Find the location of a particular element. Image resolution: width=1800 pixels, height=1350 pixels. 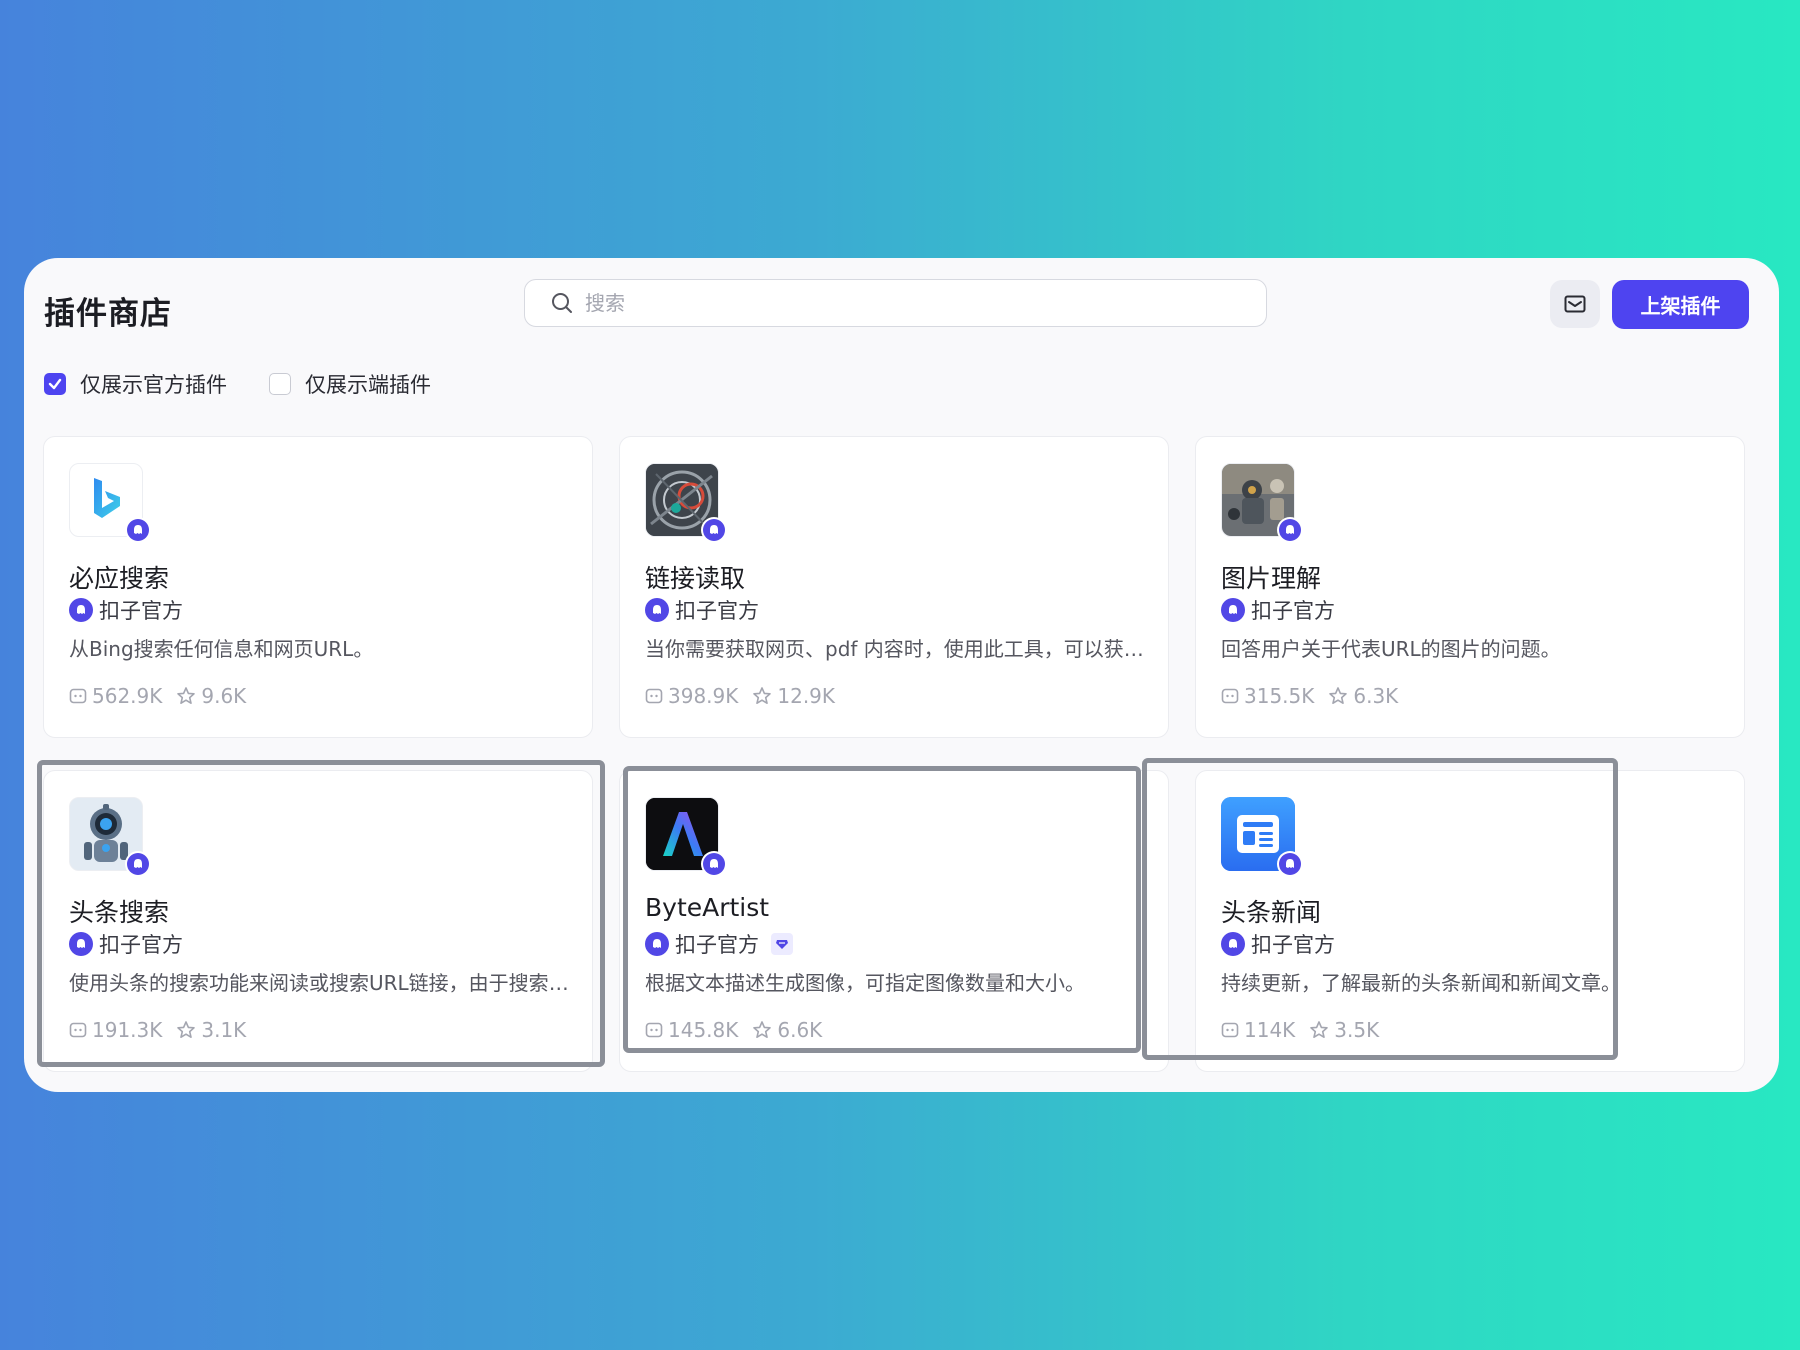

filter-label: 仅展示官方插件 is located at coordinates (153, 385).